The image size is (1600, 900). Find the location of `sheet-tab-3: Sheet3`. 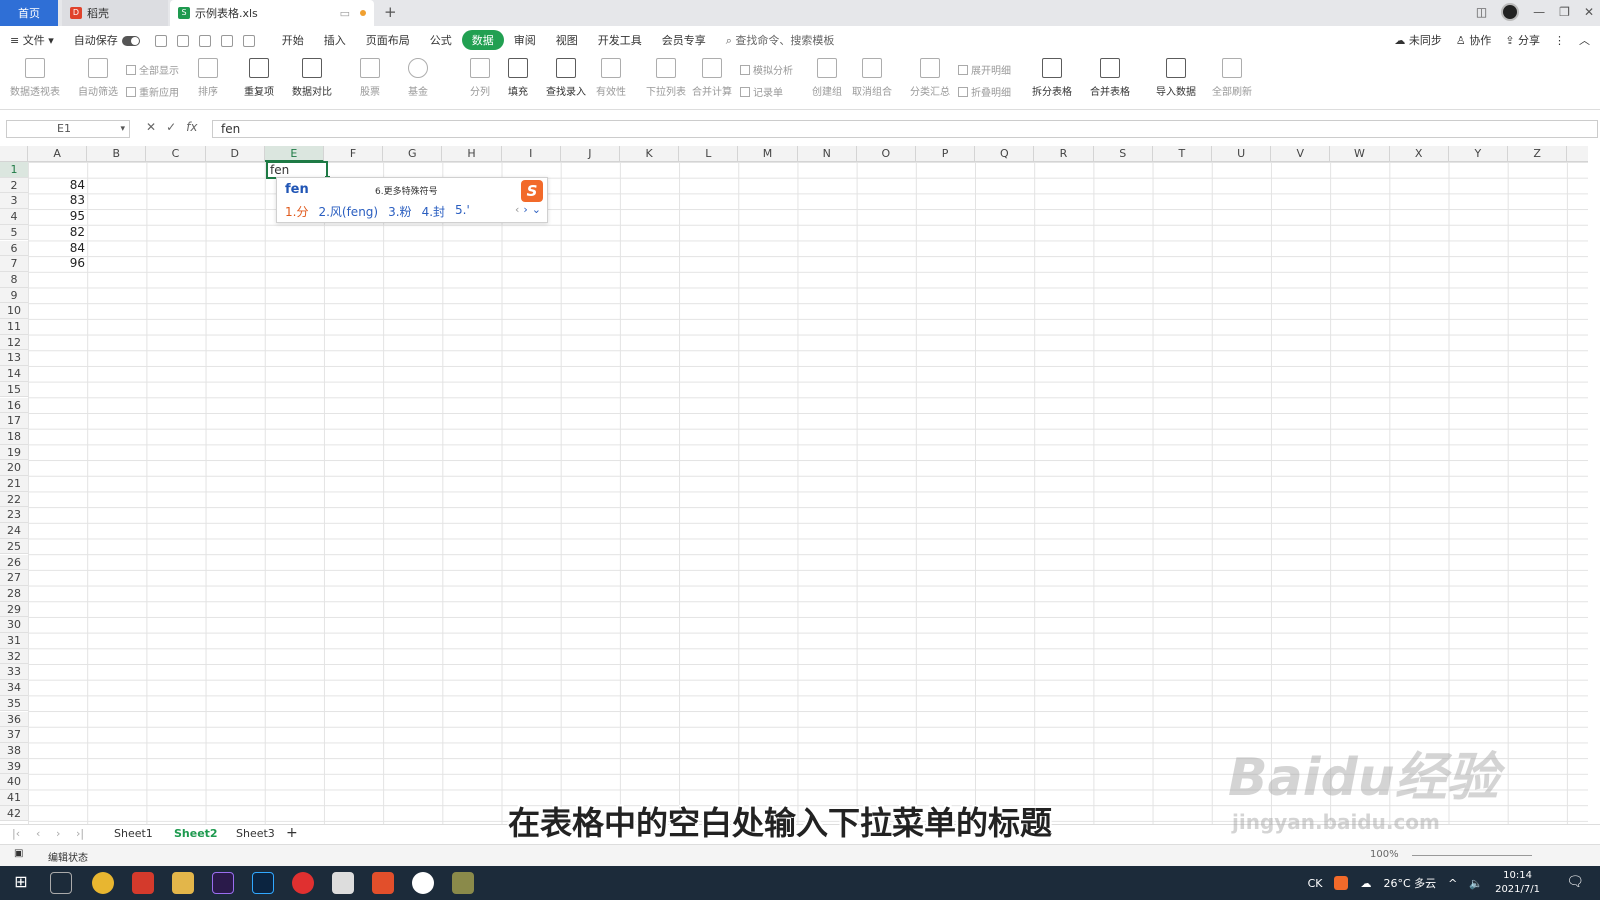

sheet-tab-3: Sheet3 is located at coordinates (255, 833).